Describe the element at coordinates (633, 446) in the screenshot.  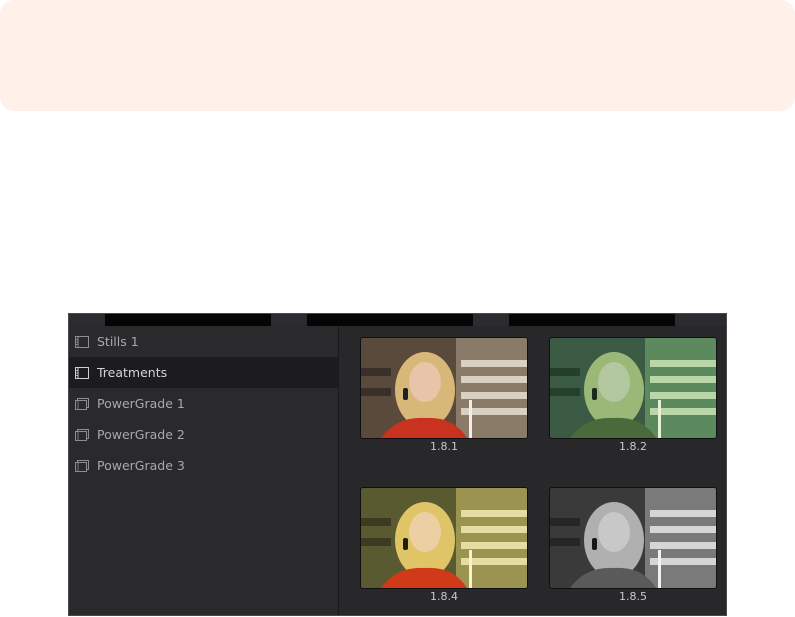
I see `still-label: 1.8.2` at that location.